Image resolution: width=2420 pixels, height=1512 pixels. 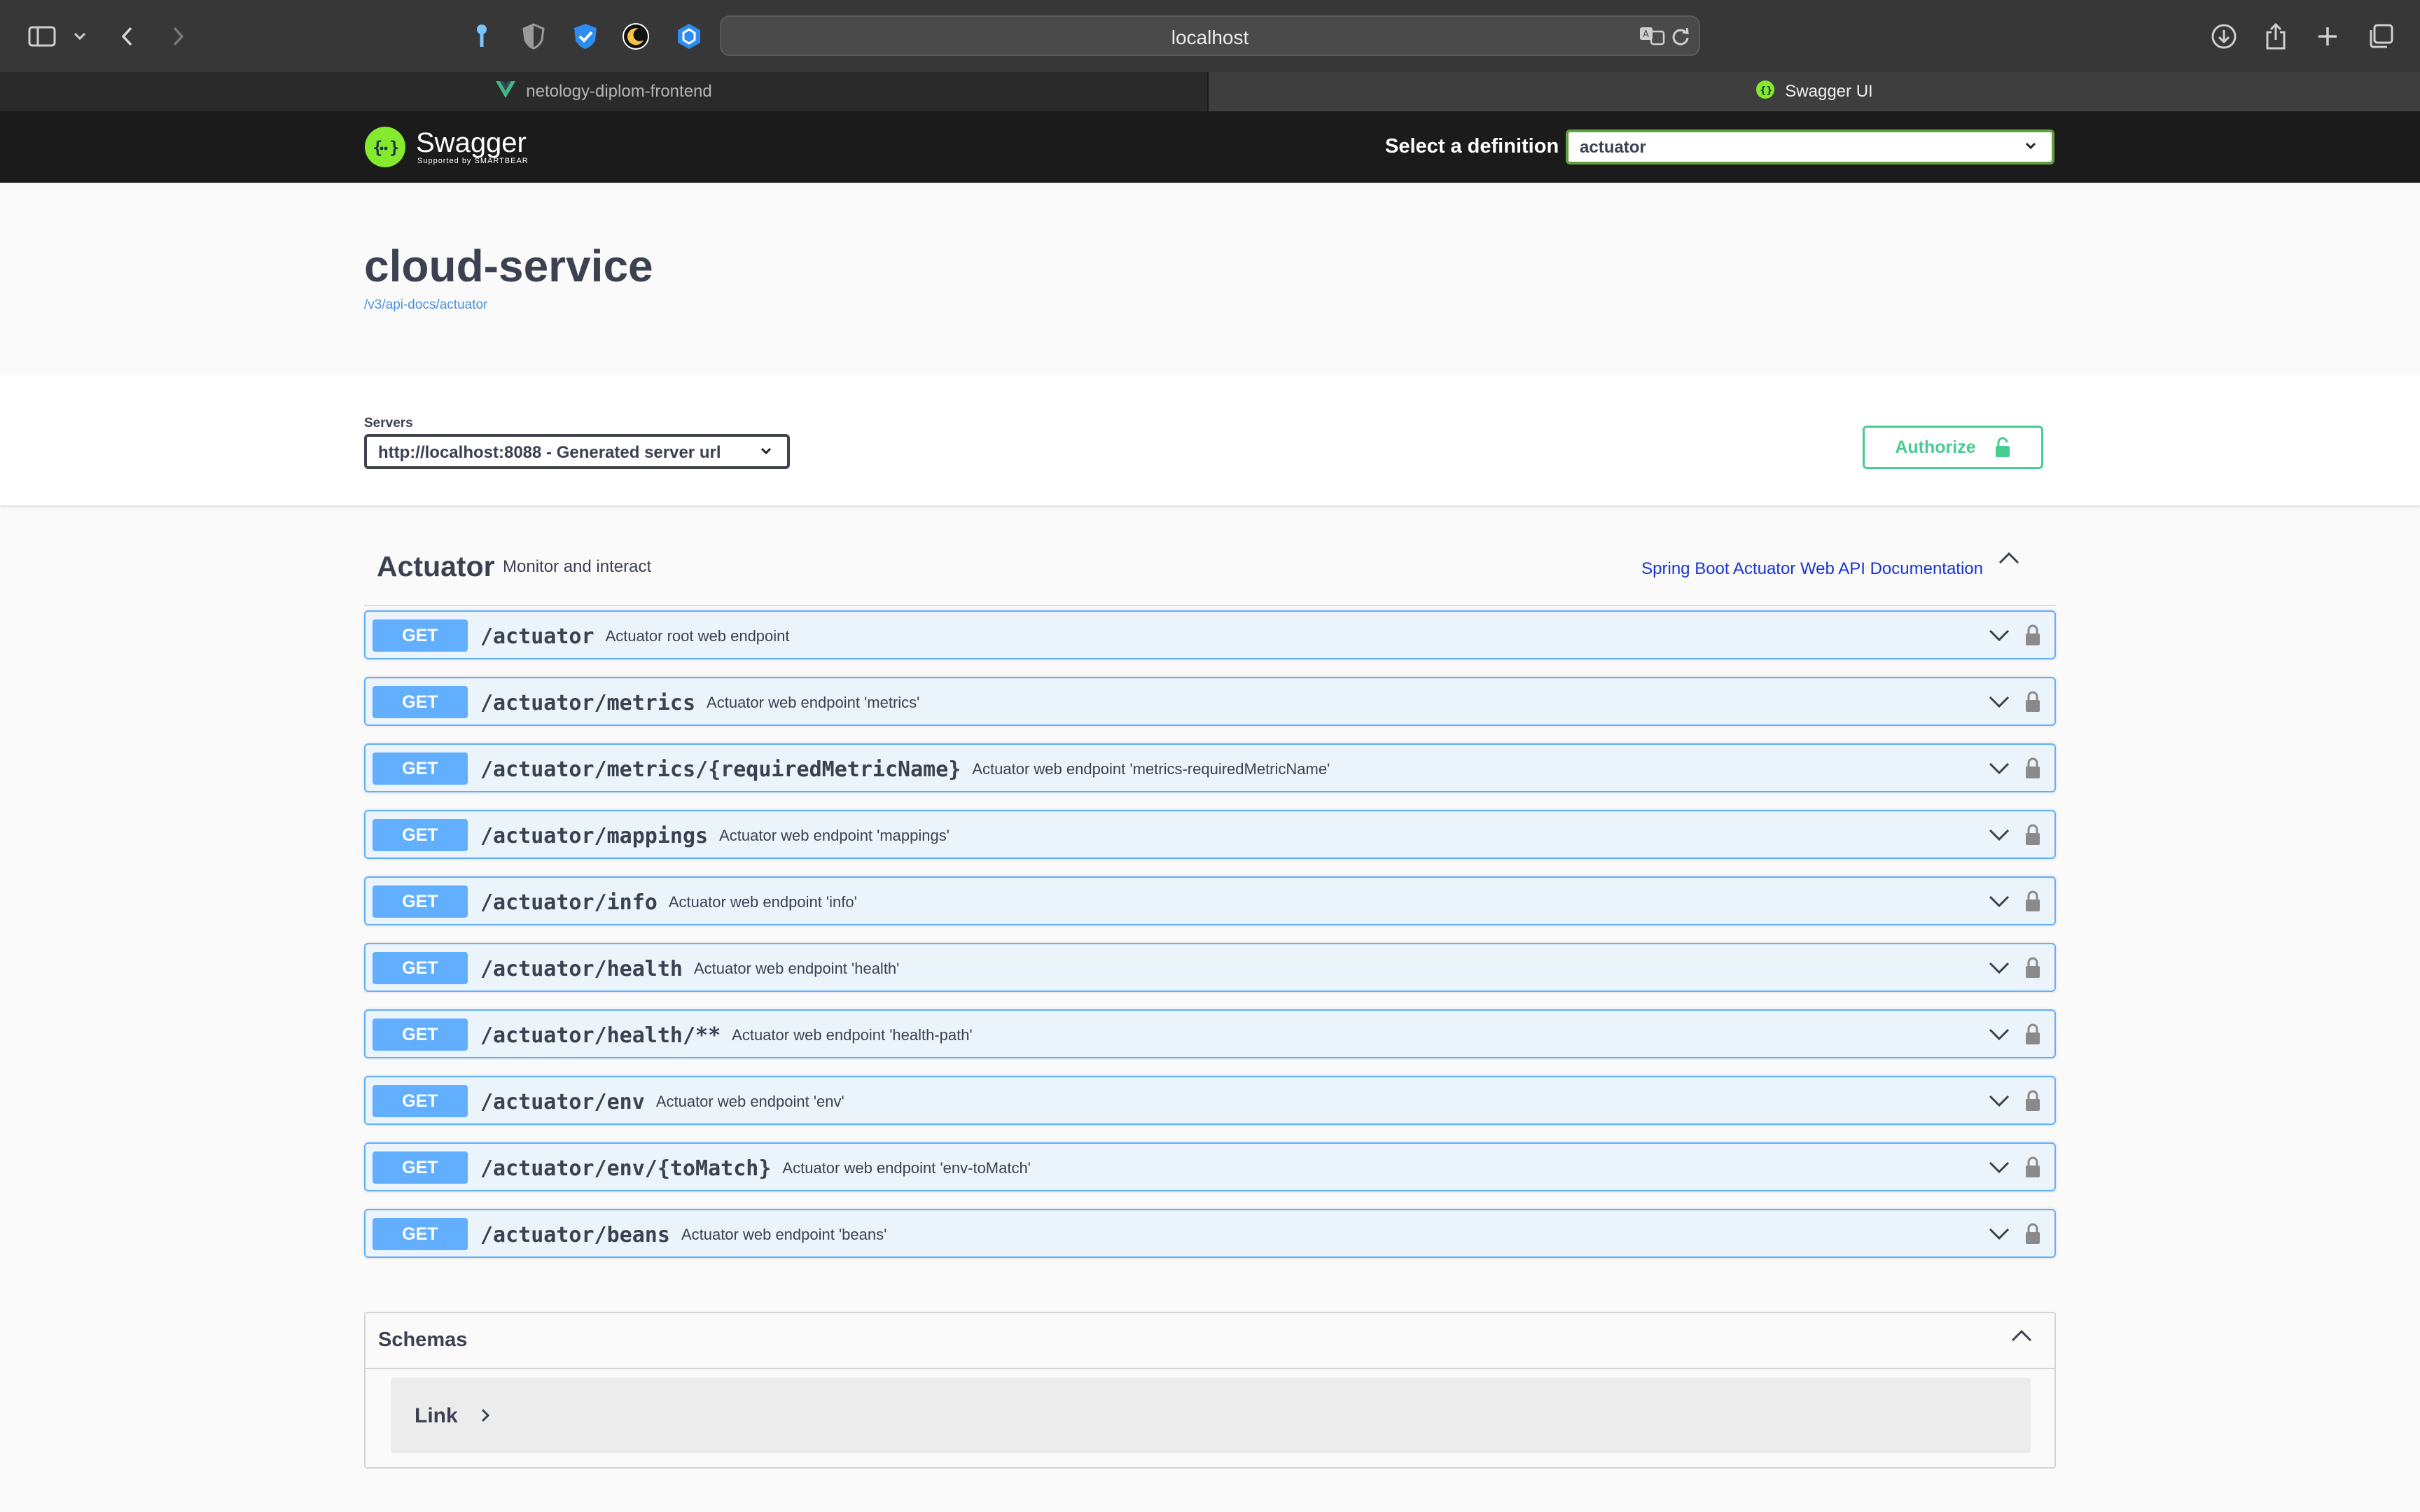 What do you see at coordinates (2224, 36) in the screenshot?
I see `download-icon` at bounding box center [2224, 36].